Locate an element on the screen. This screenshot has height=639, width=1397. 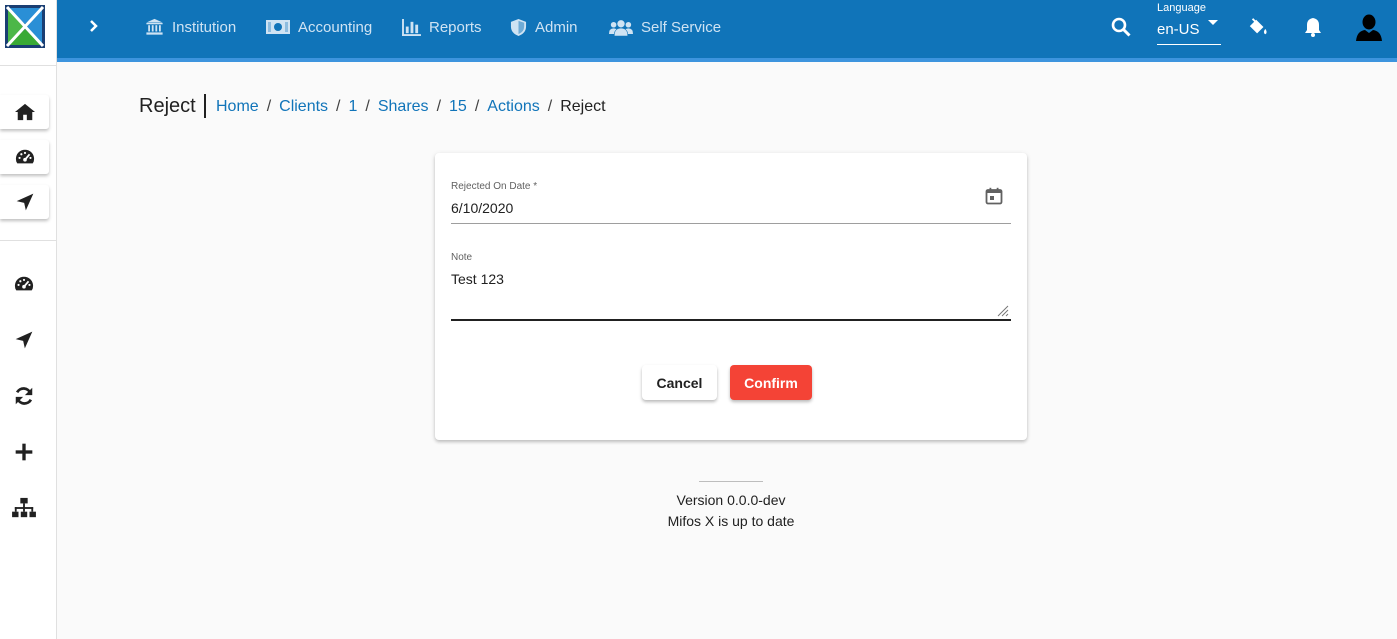
rejected-on-date-input: 6/10/2020 is located at coordinates (482, 208).